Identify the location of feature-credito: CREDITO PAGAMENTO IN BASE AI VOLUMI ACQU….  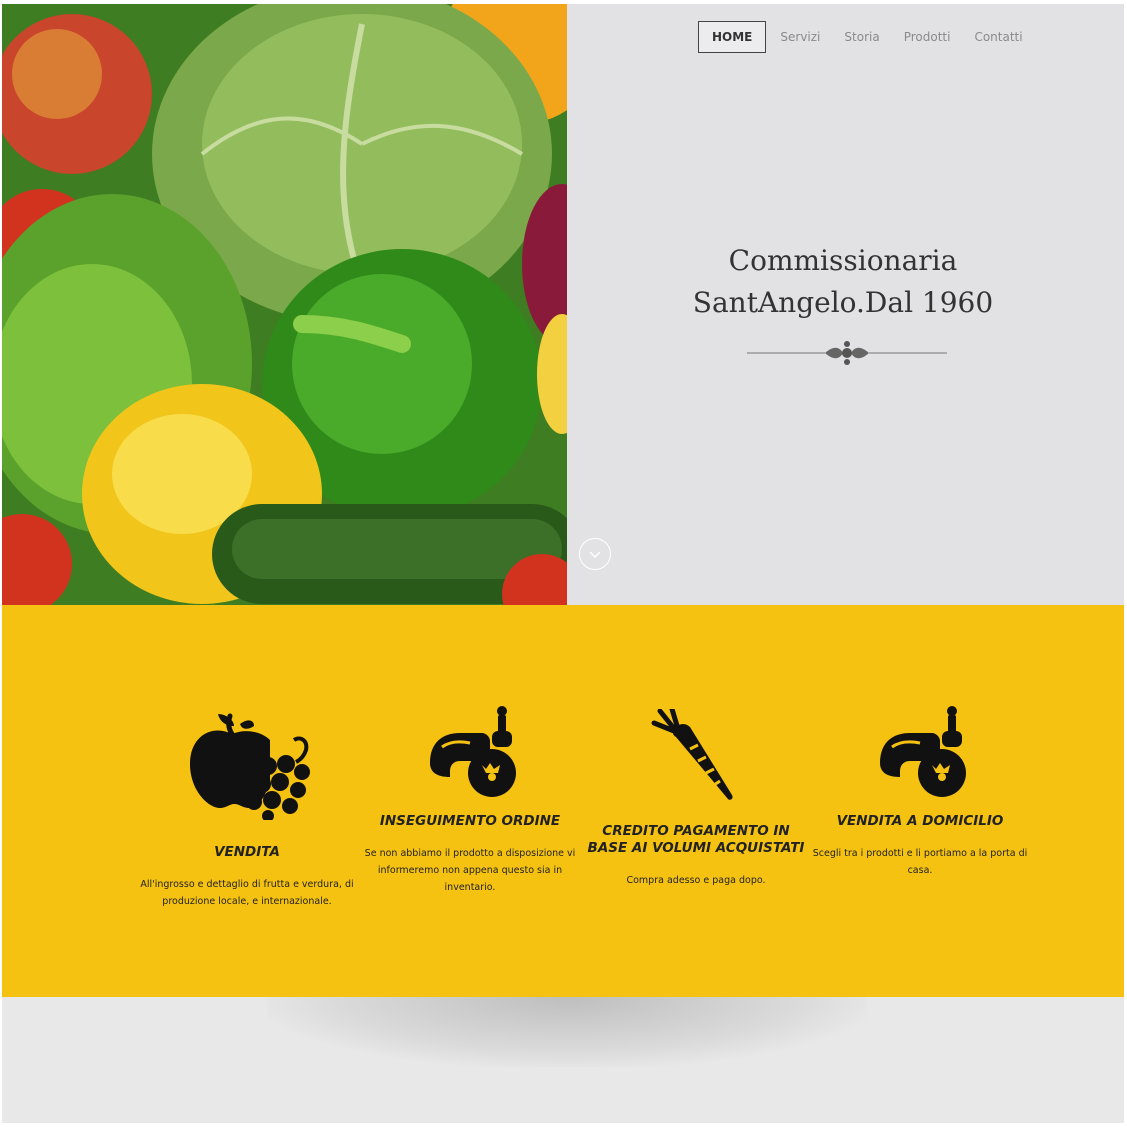
(696, 799).